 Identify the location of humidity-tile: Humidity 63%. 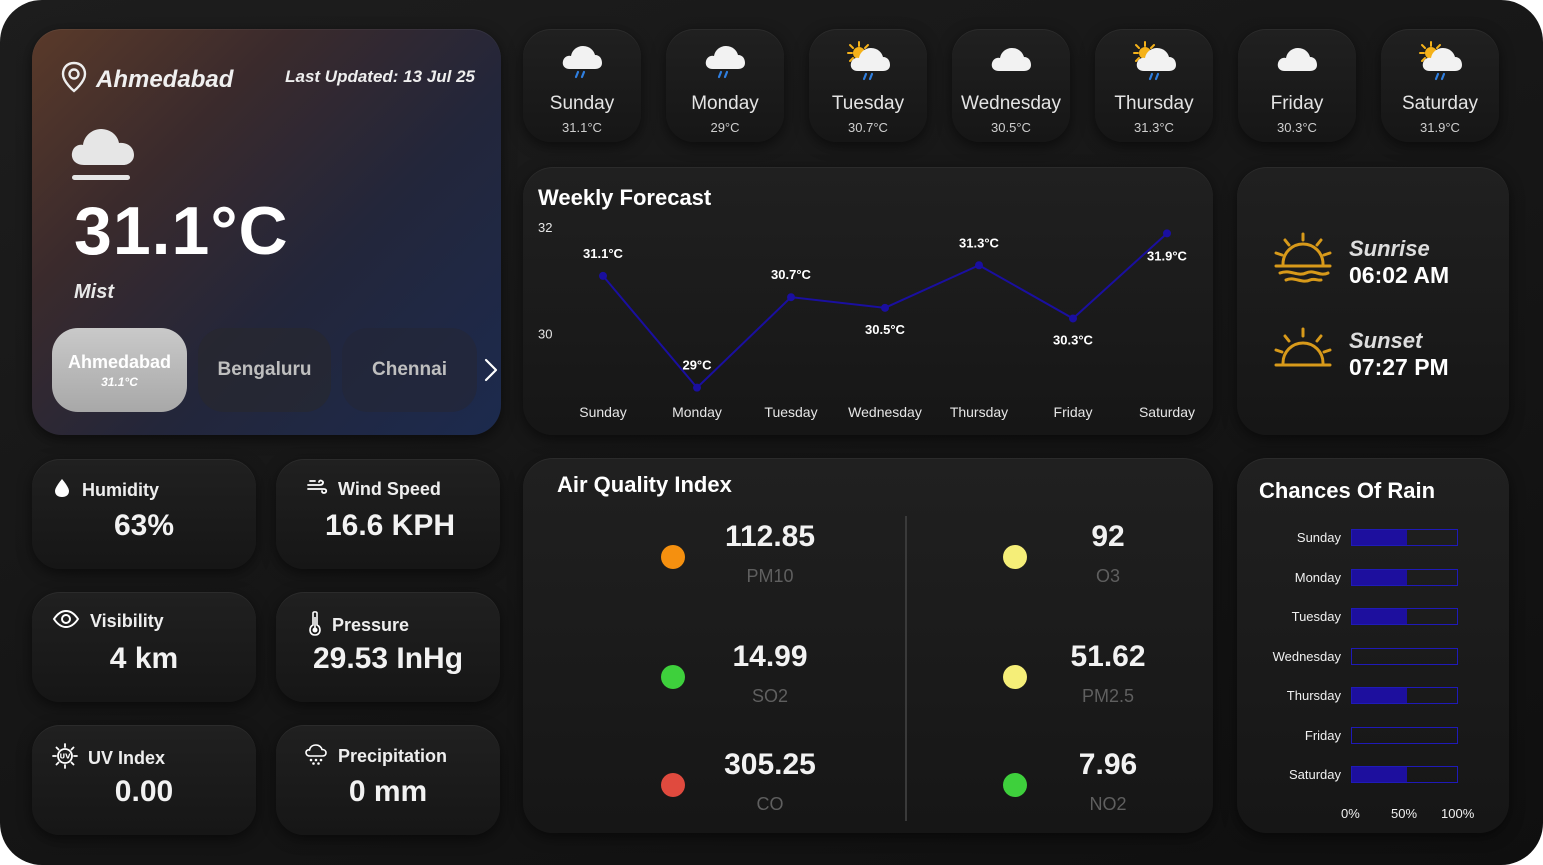
(144, 514).